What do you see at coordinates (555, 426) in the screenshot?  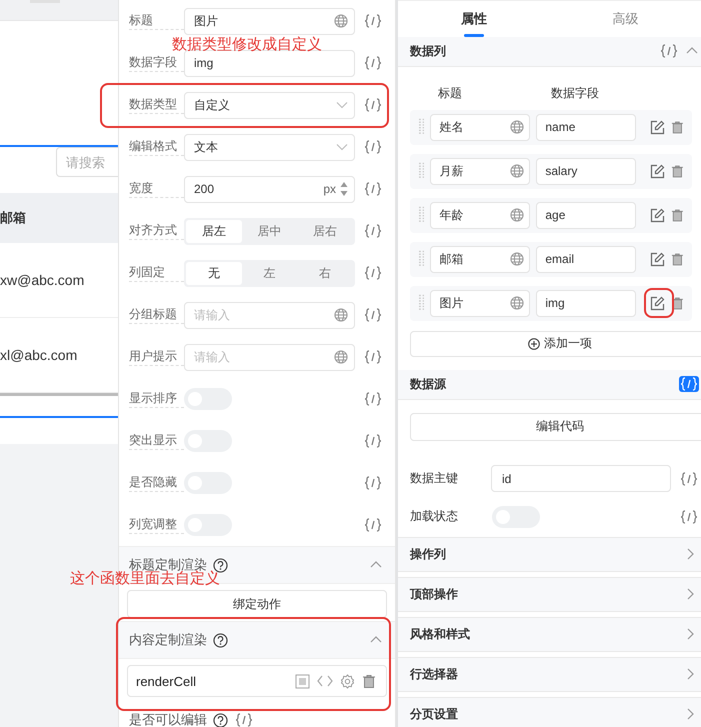 I see `edit-code-button: 编辑代码` at bounding box center [555, 426].